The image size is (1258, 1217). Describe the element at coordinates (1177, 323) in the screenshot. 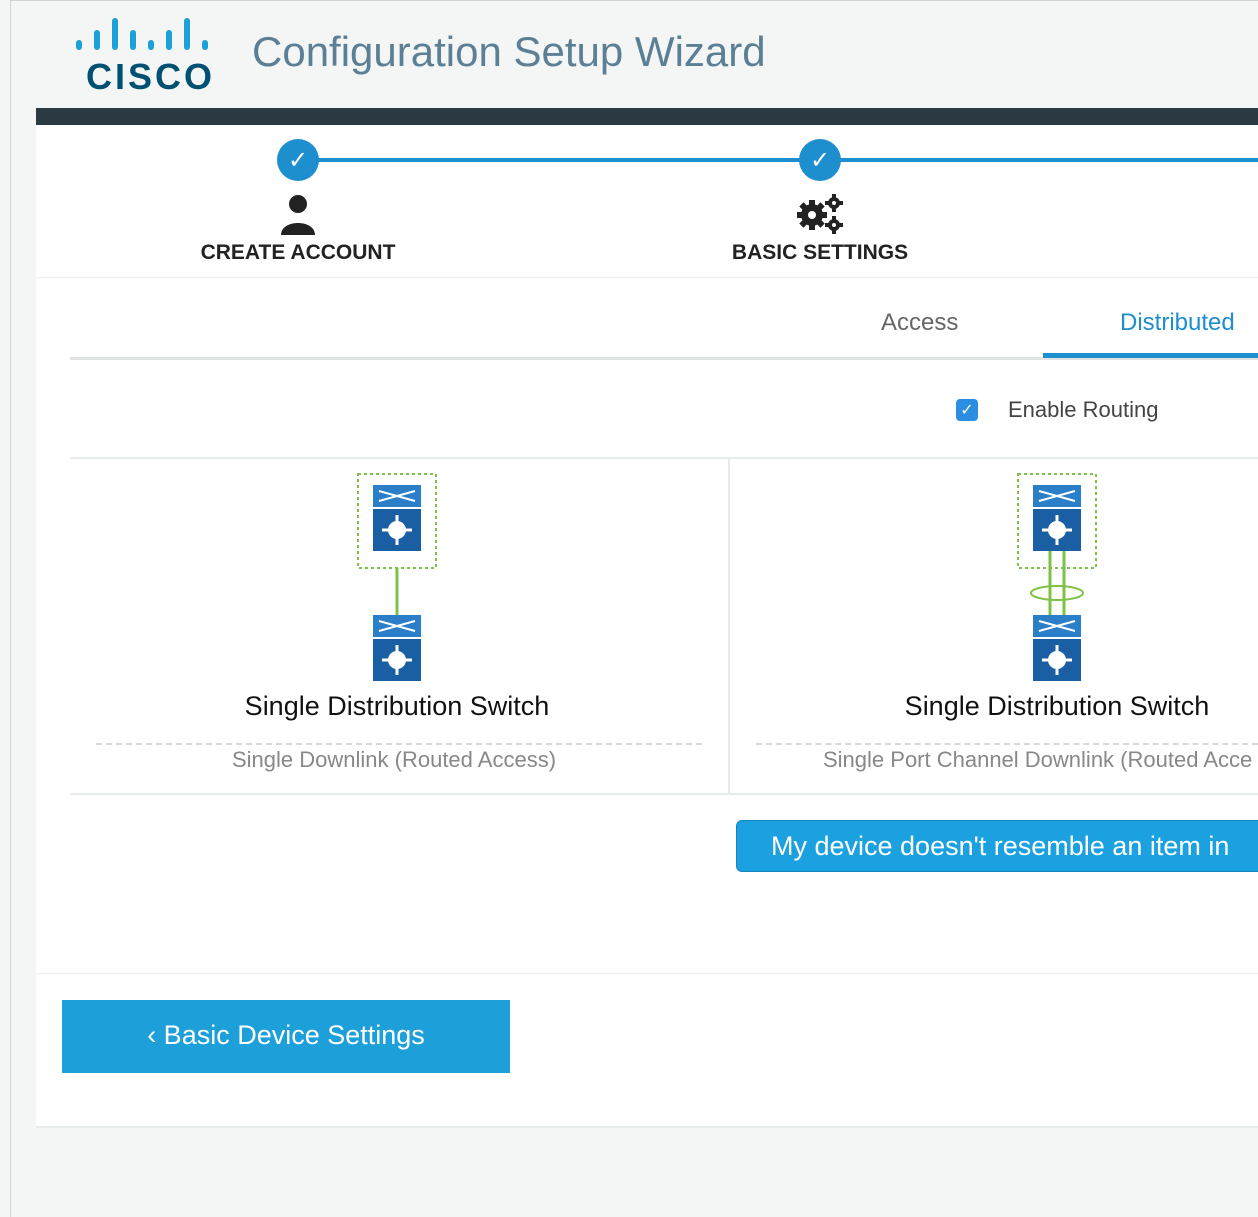

I see `tab-distributed: Distributed` at that location.